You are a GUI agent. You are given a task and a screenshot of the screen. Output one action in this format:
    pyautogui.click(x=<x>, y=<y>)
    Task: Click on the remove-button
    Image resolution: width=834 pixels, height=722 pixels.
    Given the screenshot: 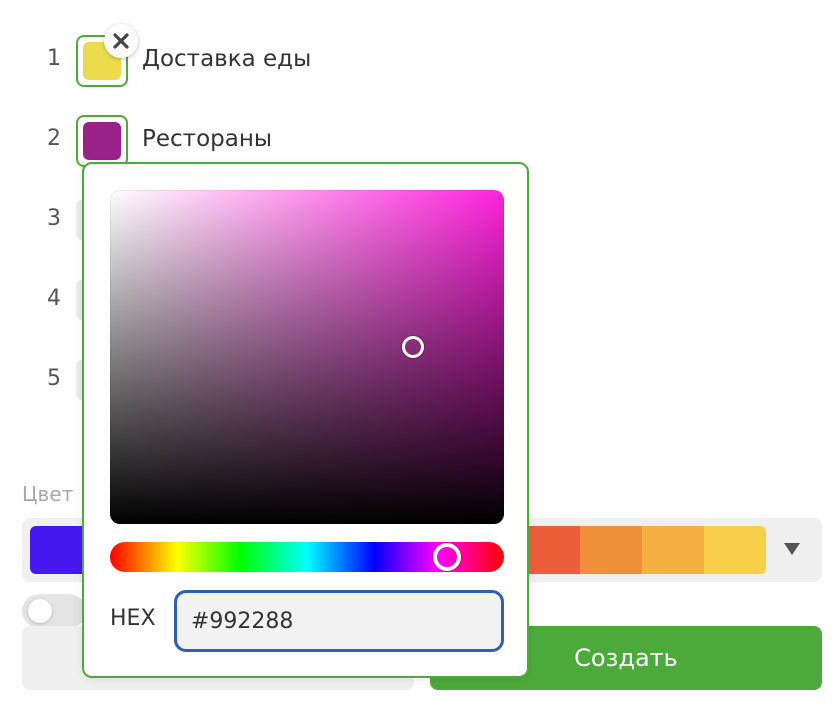 What is the action you would take?
    pyautogui.click(x=121, y=41)
    